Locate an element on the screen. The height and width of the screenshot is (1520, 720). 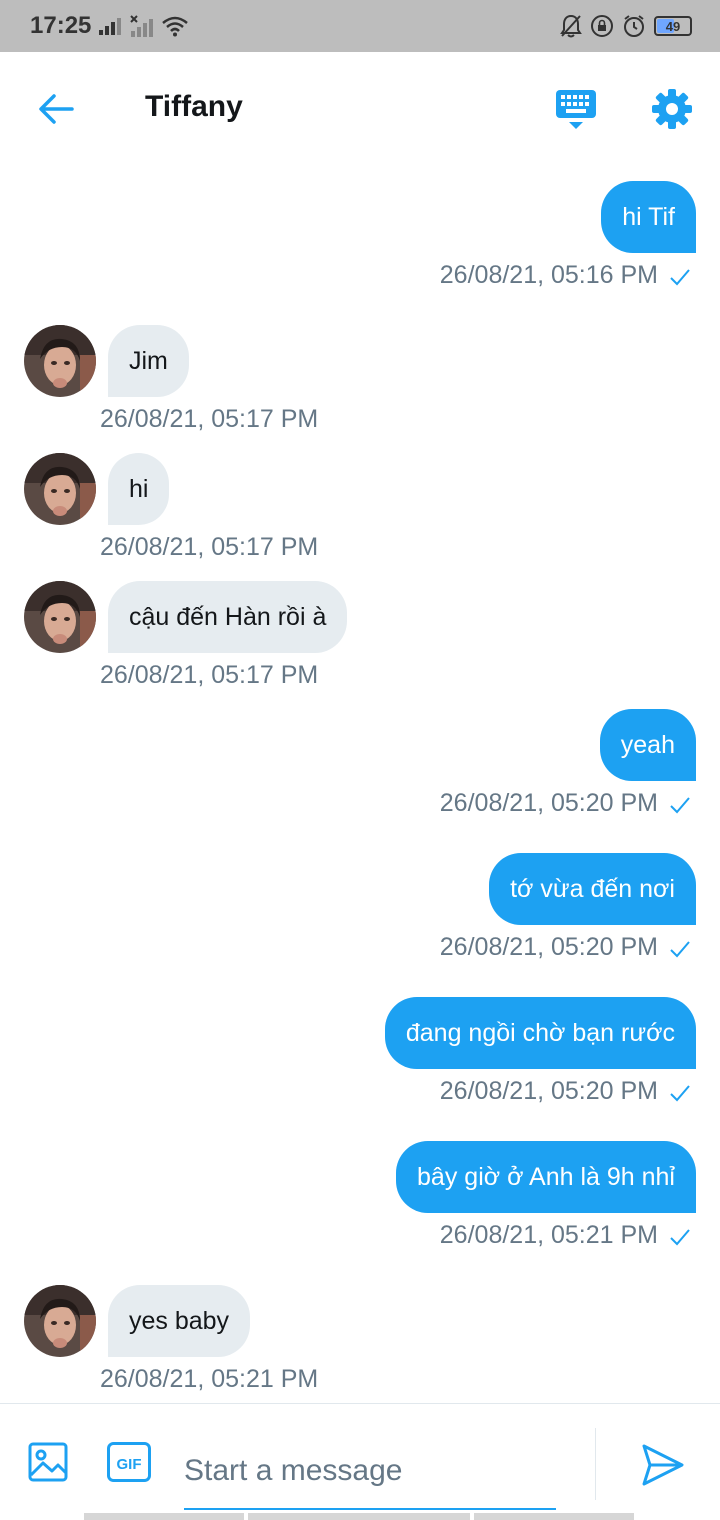
gif-label: GIF is located at coordinates (129, 1464).